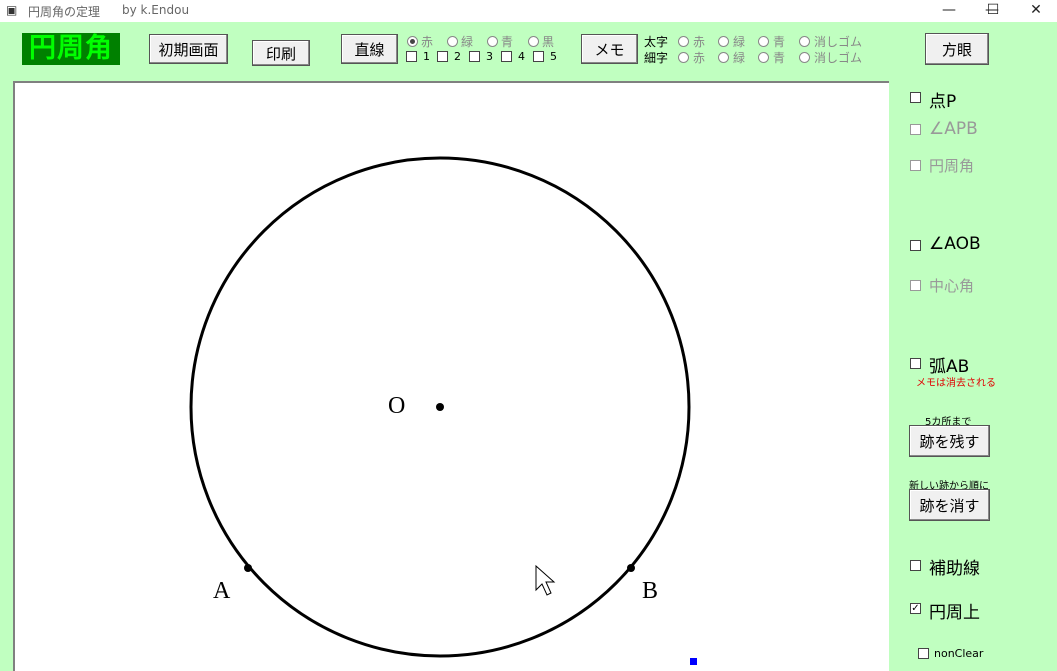 This screenshot has height=671, width=1057. I want to click on window-title: 円周角の定理, so click(64, 12).